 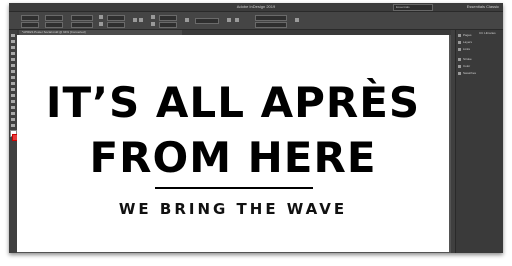 What do you see at coordinates (233, 209) in the screenshot?
I see `tagline: WE BRING THE WAVE` at bounding box center [233, 209].